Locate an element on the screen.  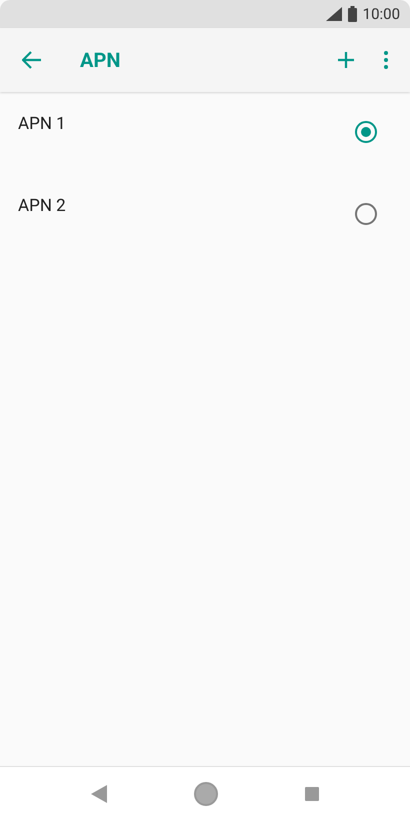
home-icon is located at coordinates (206, 793).